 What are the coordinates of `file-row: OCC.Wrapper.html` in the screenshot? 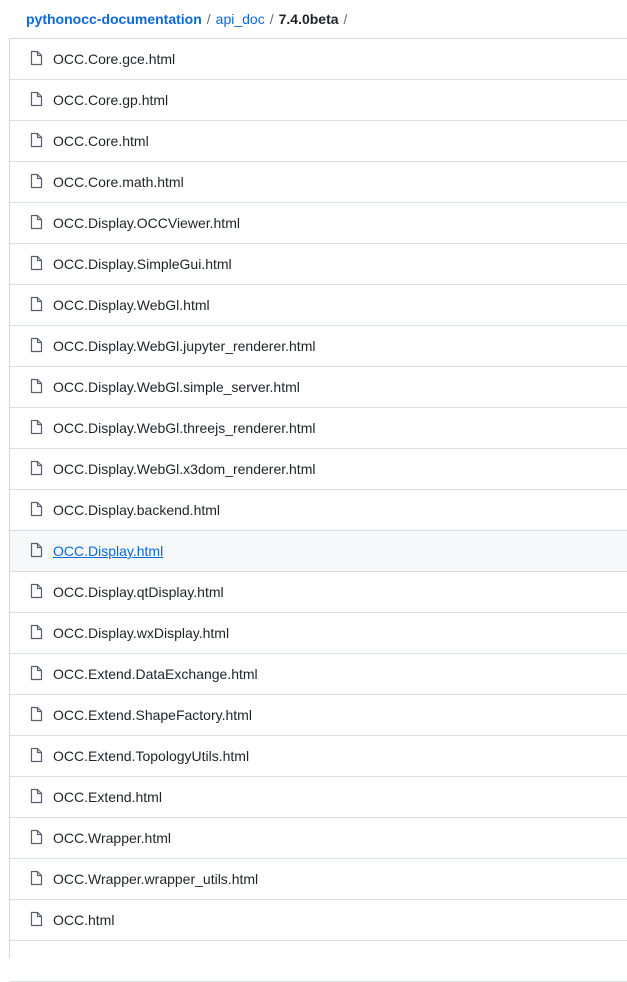 It's located at (318, 838).